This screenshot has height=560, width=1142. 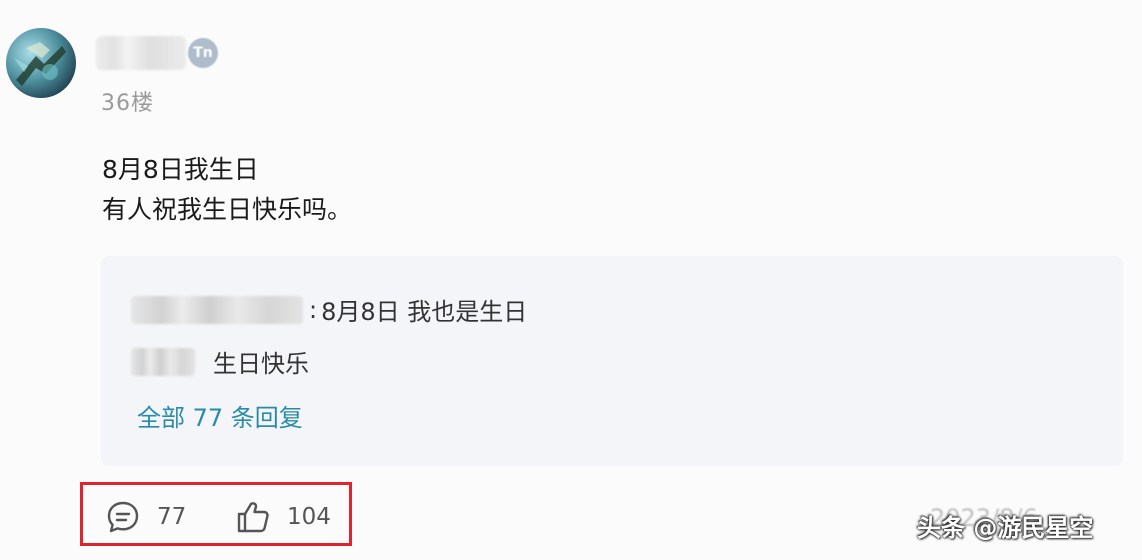 I want to click on comment-button: 77, so click(x=145, y=517).